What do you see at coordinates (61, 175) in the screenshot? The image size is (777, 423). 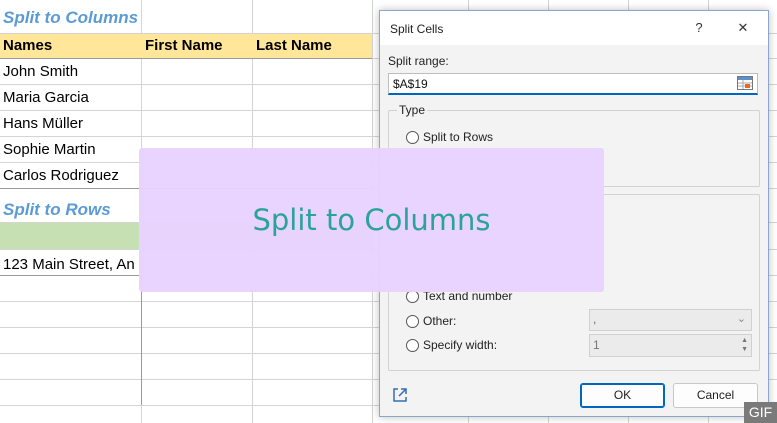 I see `table-cell-name: Carlos Rodriguez` at bounding box center [61, 175].